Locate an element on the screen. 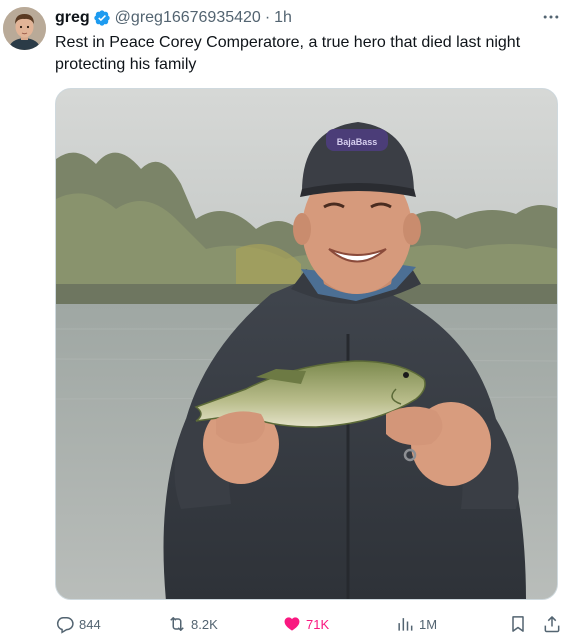  heart-icon is located at coordinates (292, 624).